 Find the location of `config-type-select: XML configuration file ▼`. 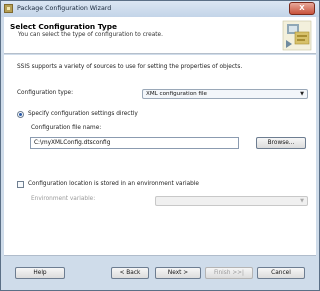

config-type-select: XML configuration file ▼ is located at coordinates (225, 94).